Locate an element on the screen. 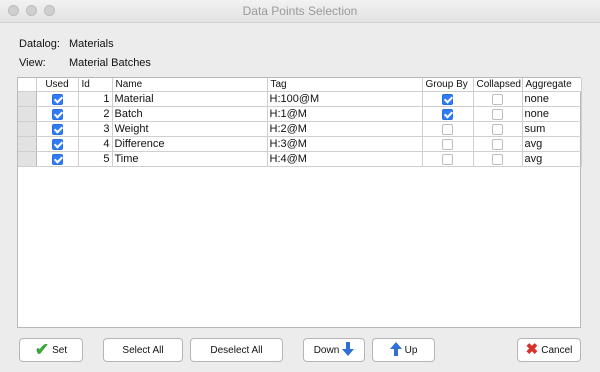 This screenshot has height=372, width=600. up-button: Up is located at coordinates (403, 350).